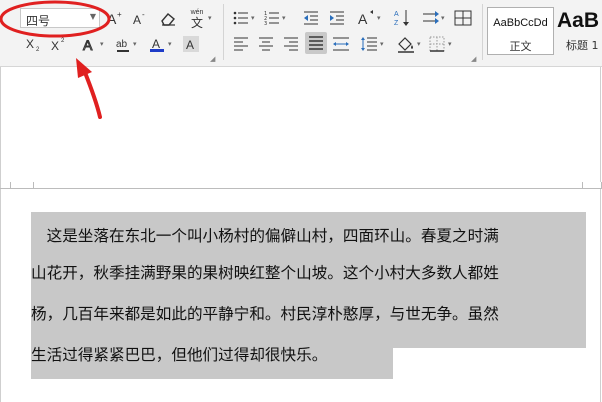 The height and width of the screenshot is (402, 602). What do you see at coordinates (55, 59) in the screenshot?
I see `annotation-overlay` at bounding box center [55, 59].